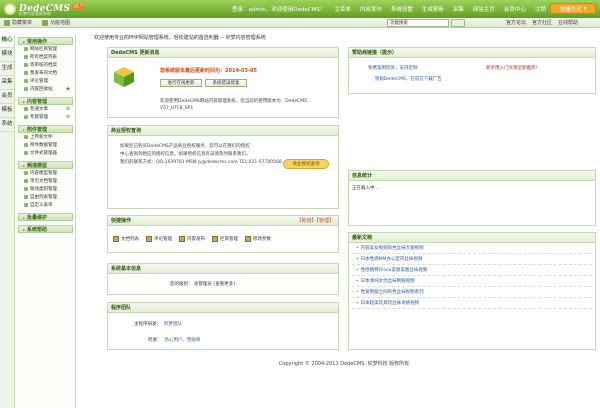  Describe the element at coordinates (45, 189) in the screenshot. I see `menu-item: 联动类别管理` at that location.